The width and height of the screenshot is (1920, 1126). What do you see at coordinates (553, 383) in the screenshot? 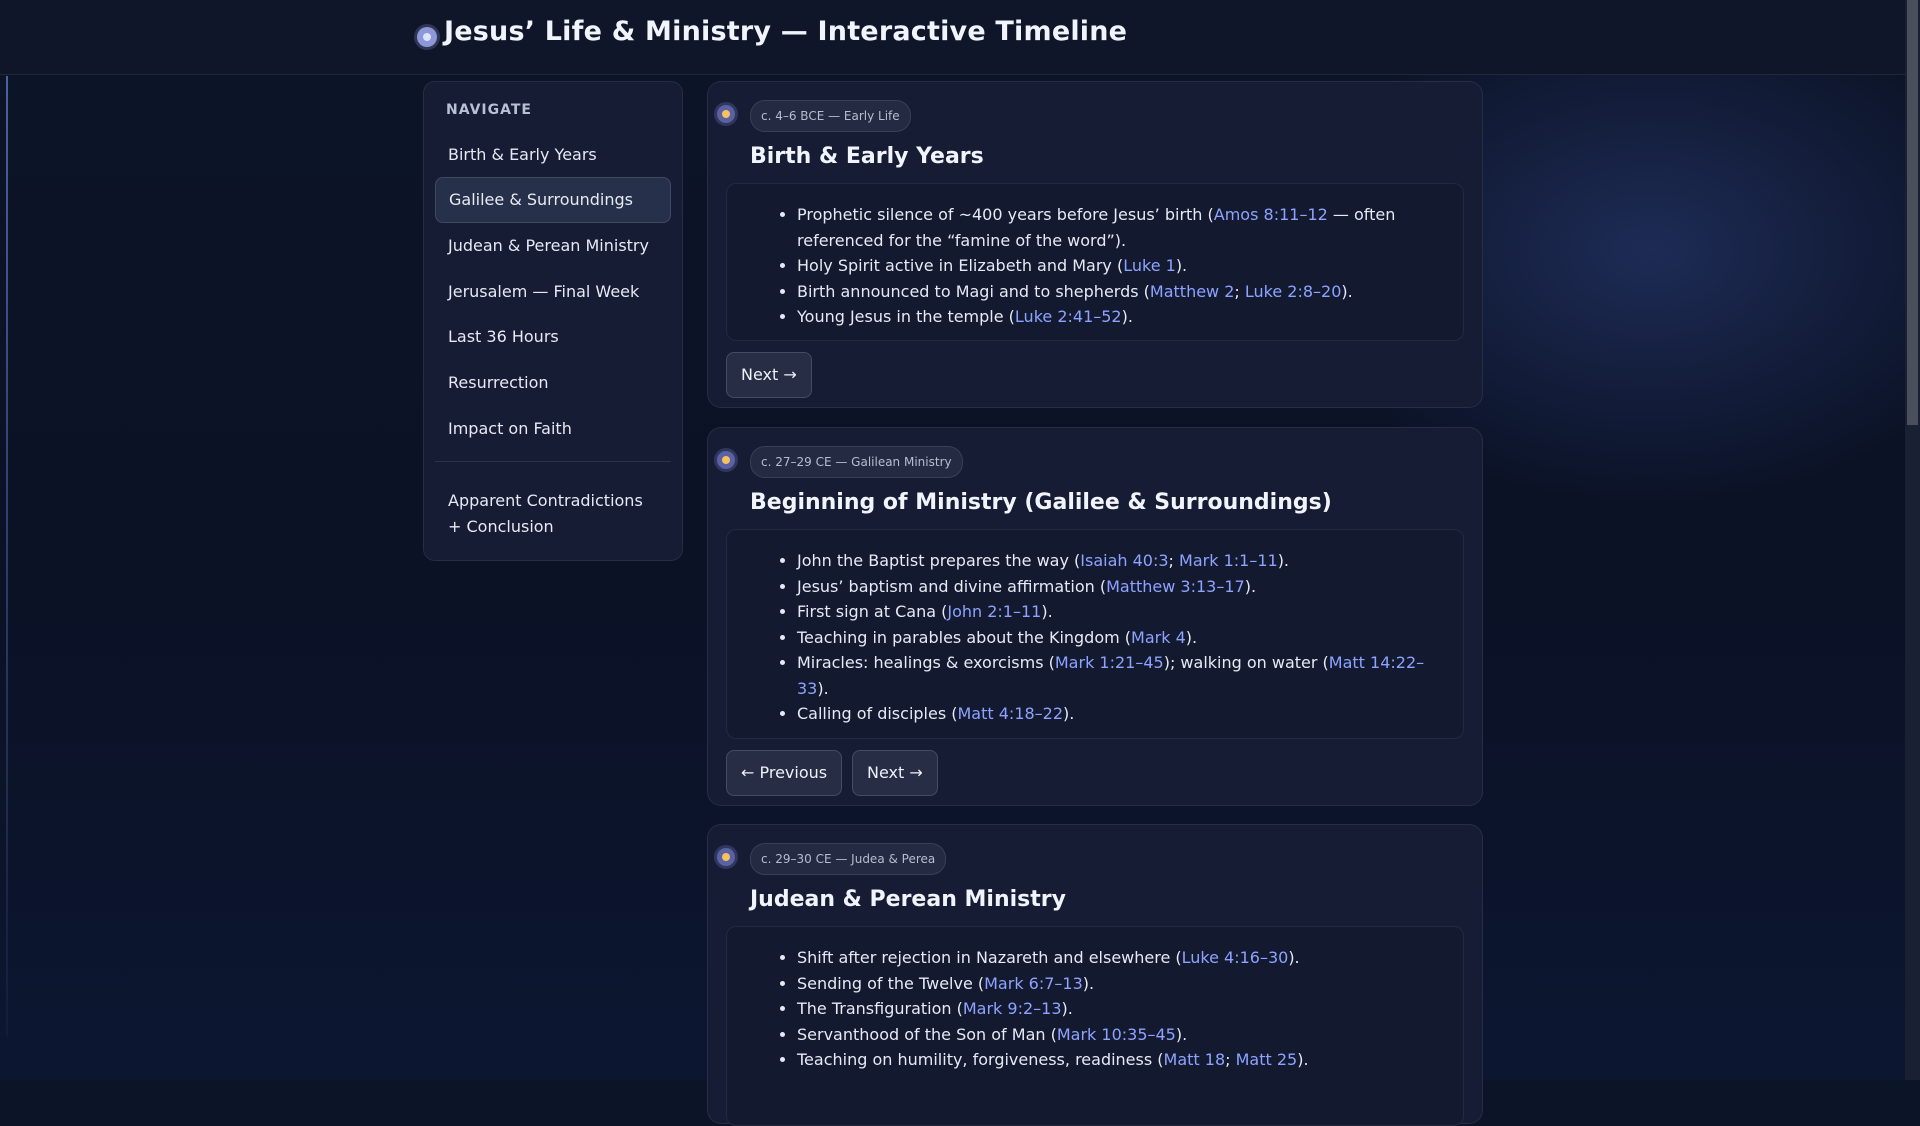
I see `sidebar-item-resurrection: Resurrection` at bounding box center [553, 383].